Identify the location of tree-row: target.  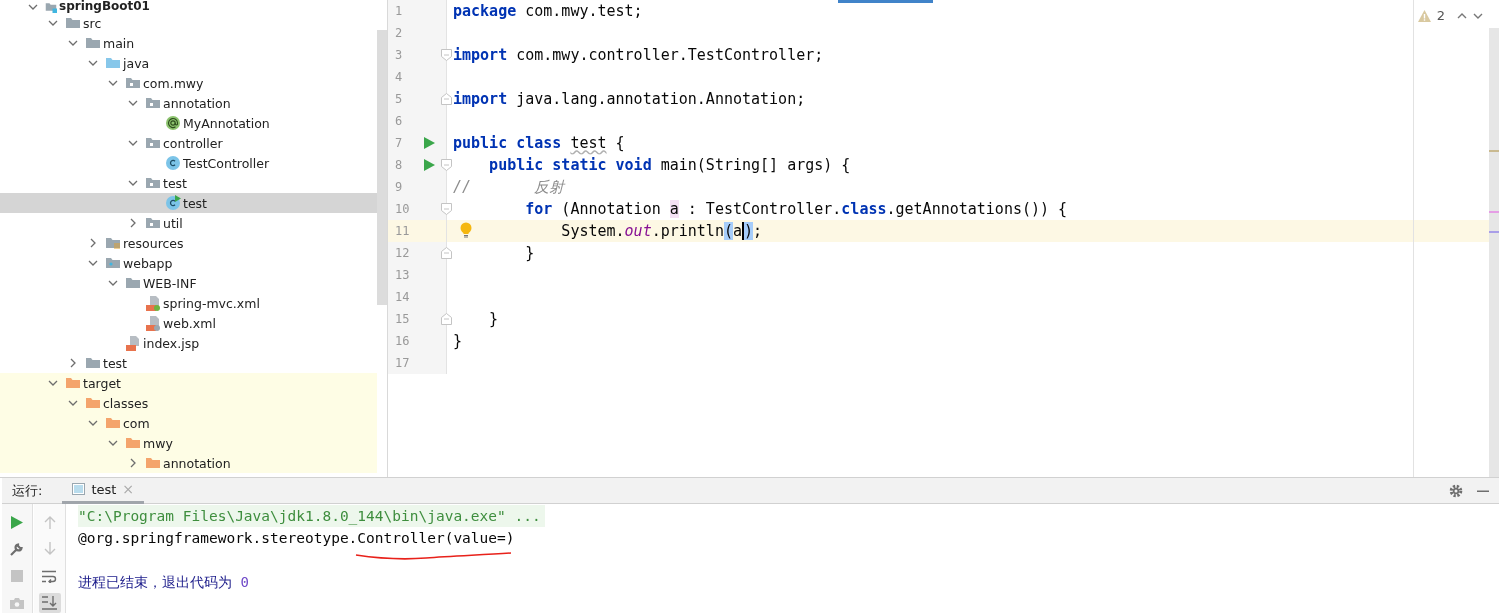
(188, 383).